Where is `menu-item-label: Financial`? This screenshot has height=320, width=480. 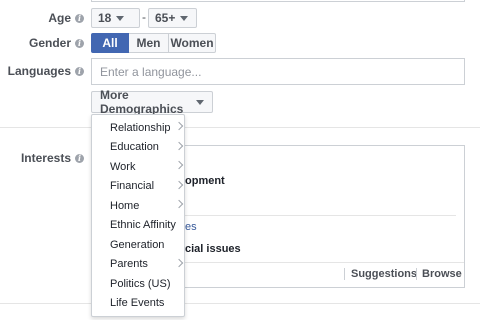
menu-item-label: Financial is located at coordinates (132, 186).